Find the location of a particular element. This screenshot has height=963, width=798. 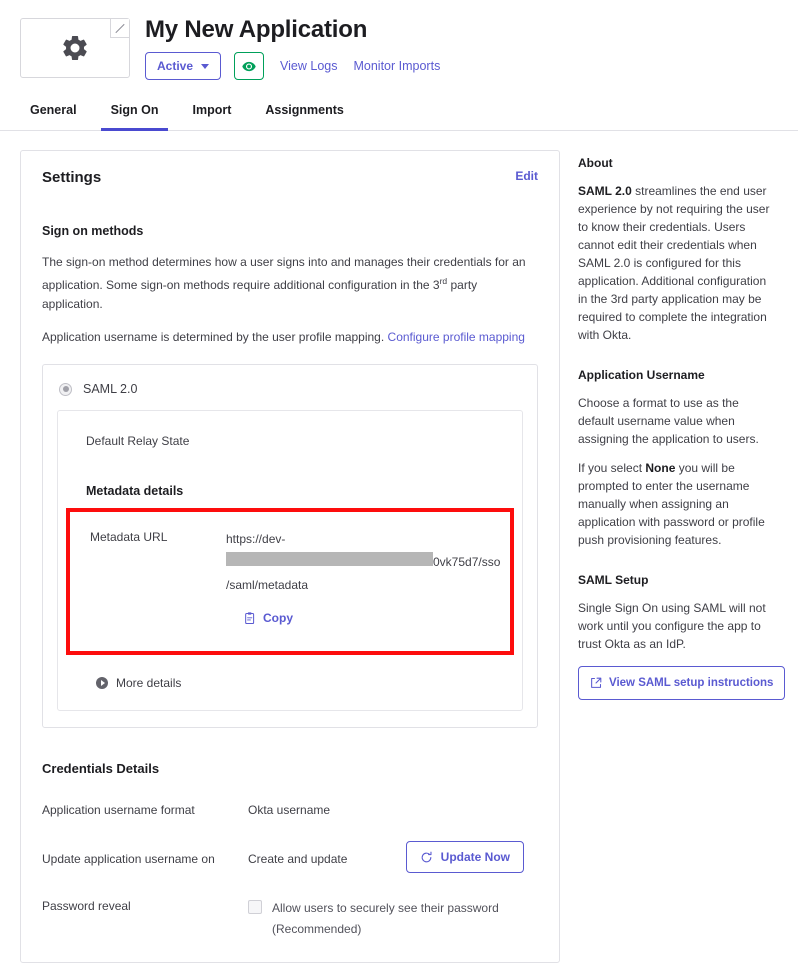

username-format-label: Application username format is located at coordinates (118, 810).